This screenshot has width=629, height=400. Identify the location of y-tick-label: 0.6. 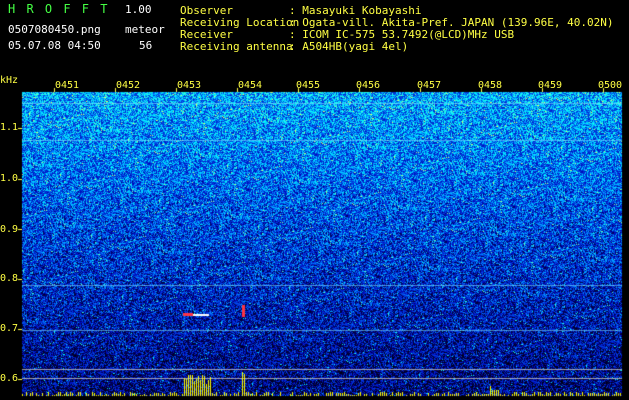
(9, 378).